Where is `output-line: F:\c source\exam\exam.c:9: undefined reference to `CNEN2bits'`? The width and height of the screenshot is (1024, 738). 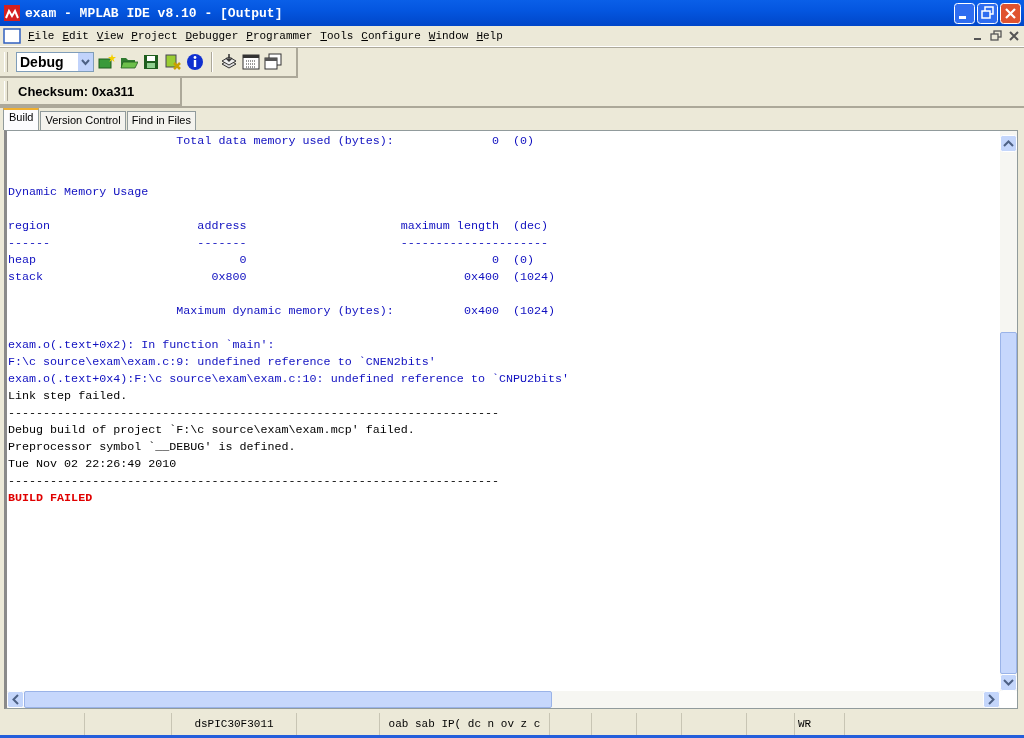
output-line: F:\c source\exam\exam.c:9: undefined reference to `CNEN2bits' is located at coordinates (222, 362).